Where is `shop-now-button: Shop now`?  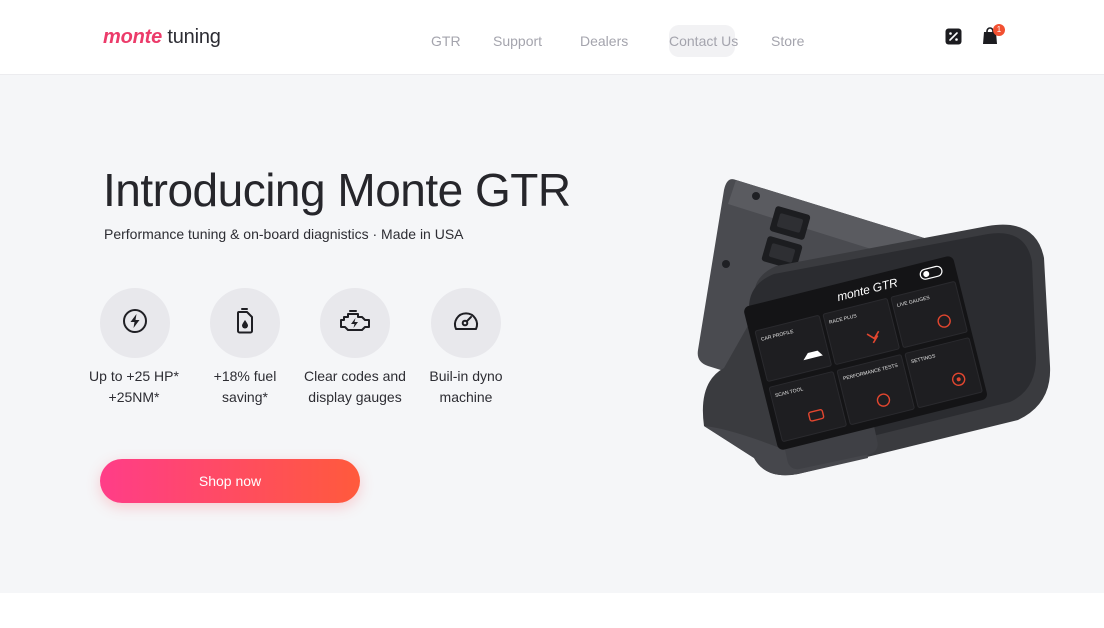
shop-now-button: Shop now is located at coordinates (230, 481).